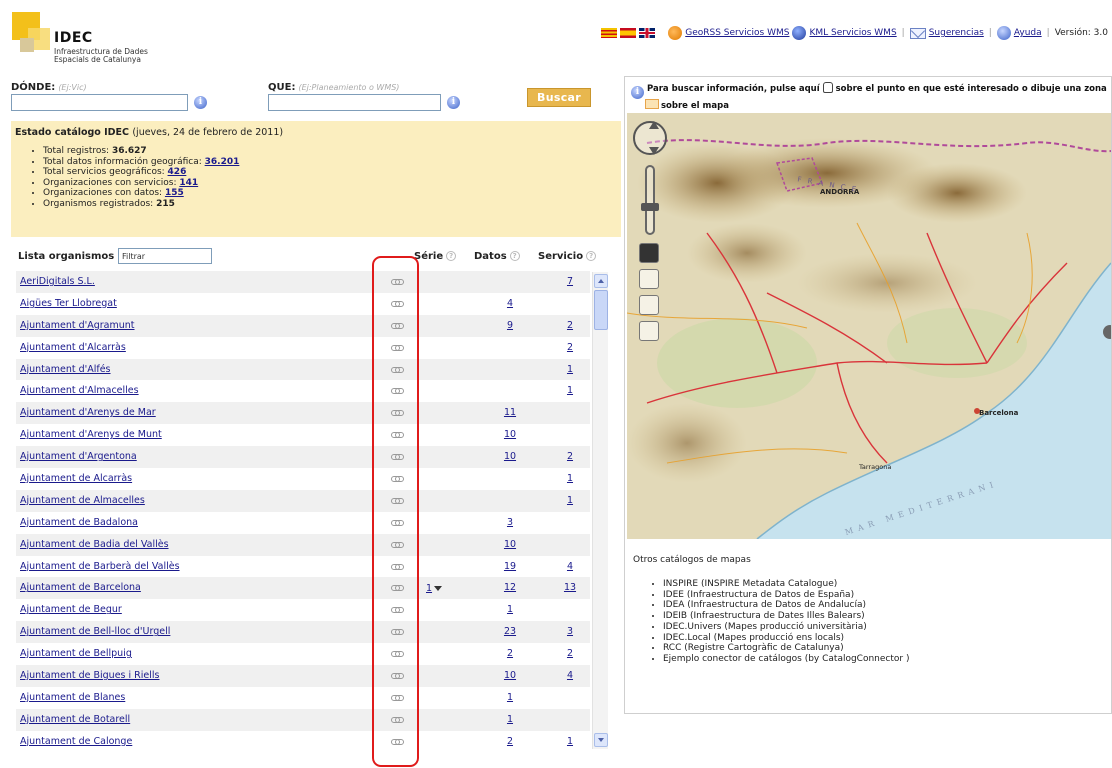 The width and height of the screenshot is (1112, 768). What do you see at coordinates (510, 303) in the screenshot?
I see `datos-count-link: 4` at bounding box center [510, 303].